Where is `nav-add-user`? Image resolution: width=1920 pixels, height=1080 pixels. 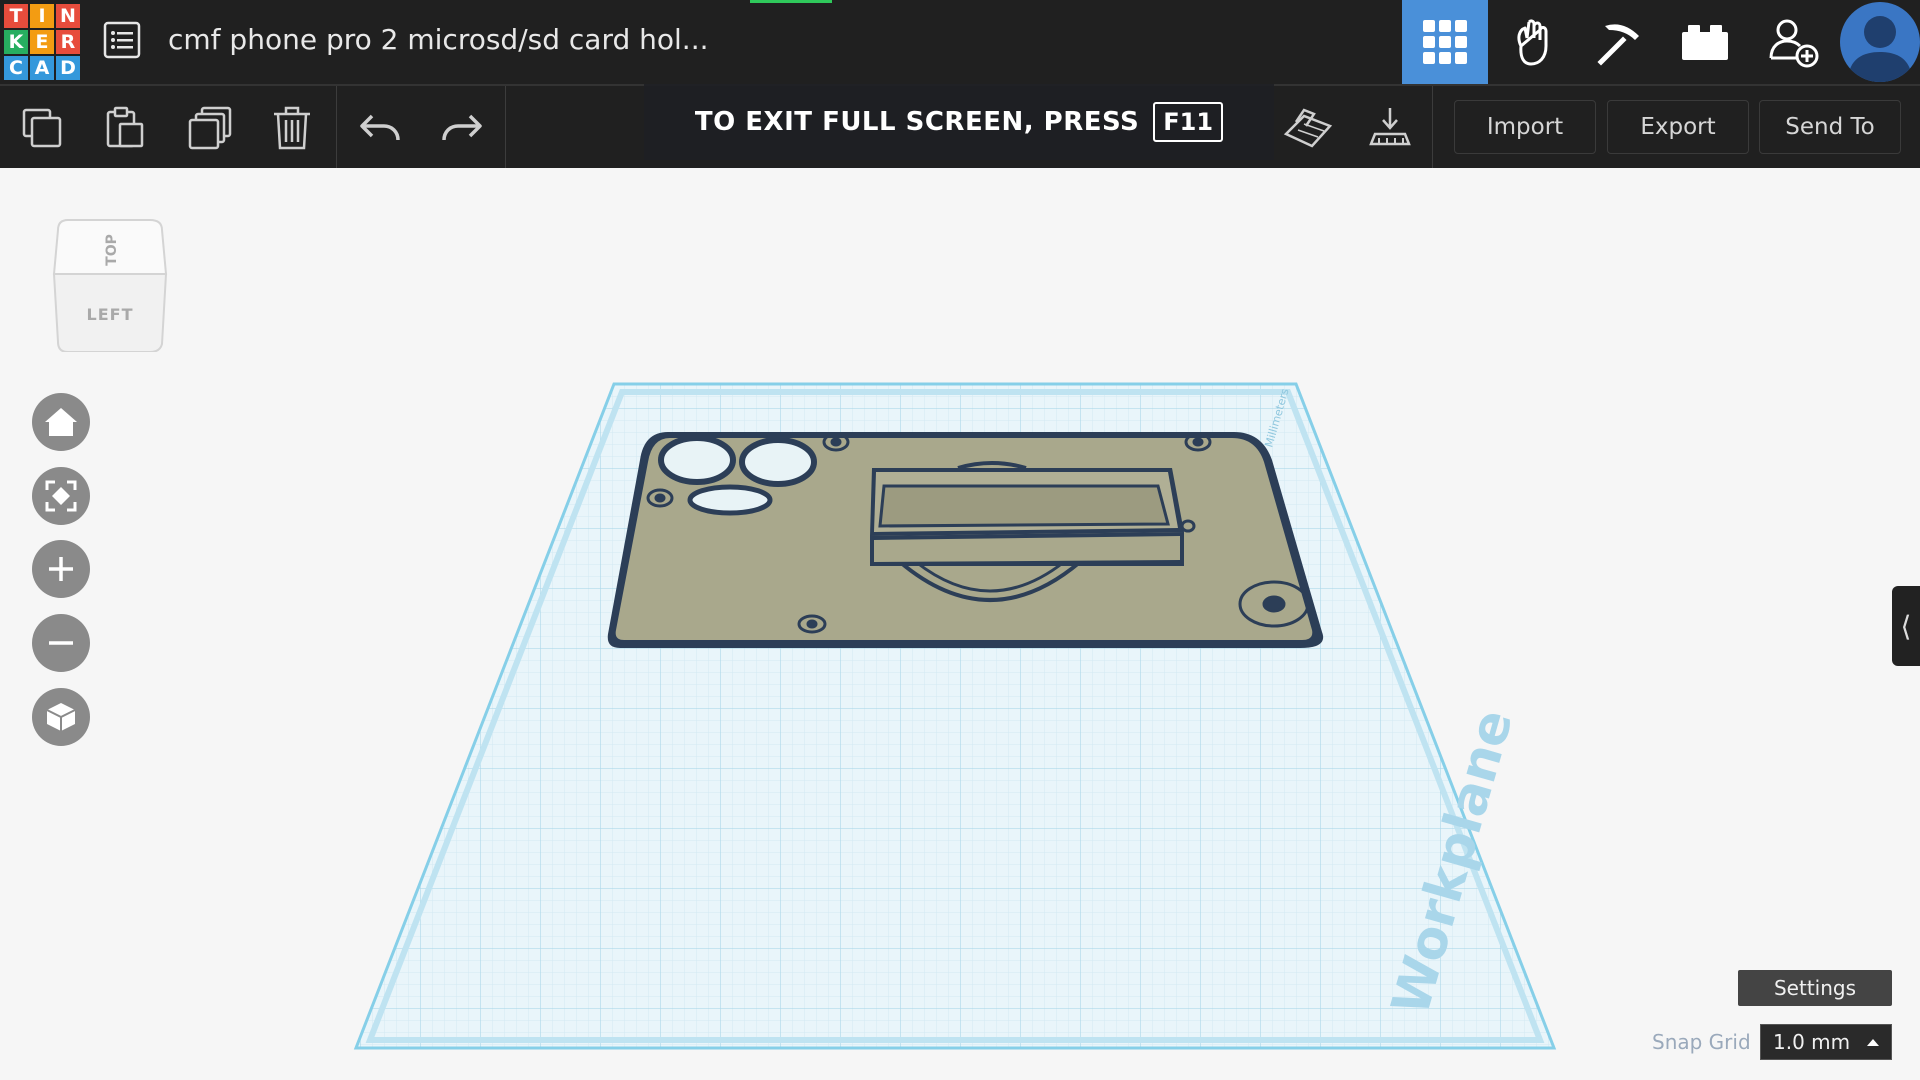
nav-add-user is located at coordinates (1793, 42).